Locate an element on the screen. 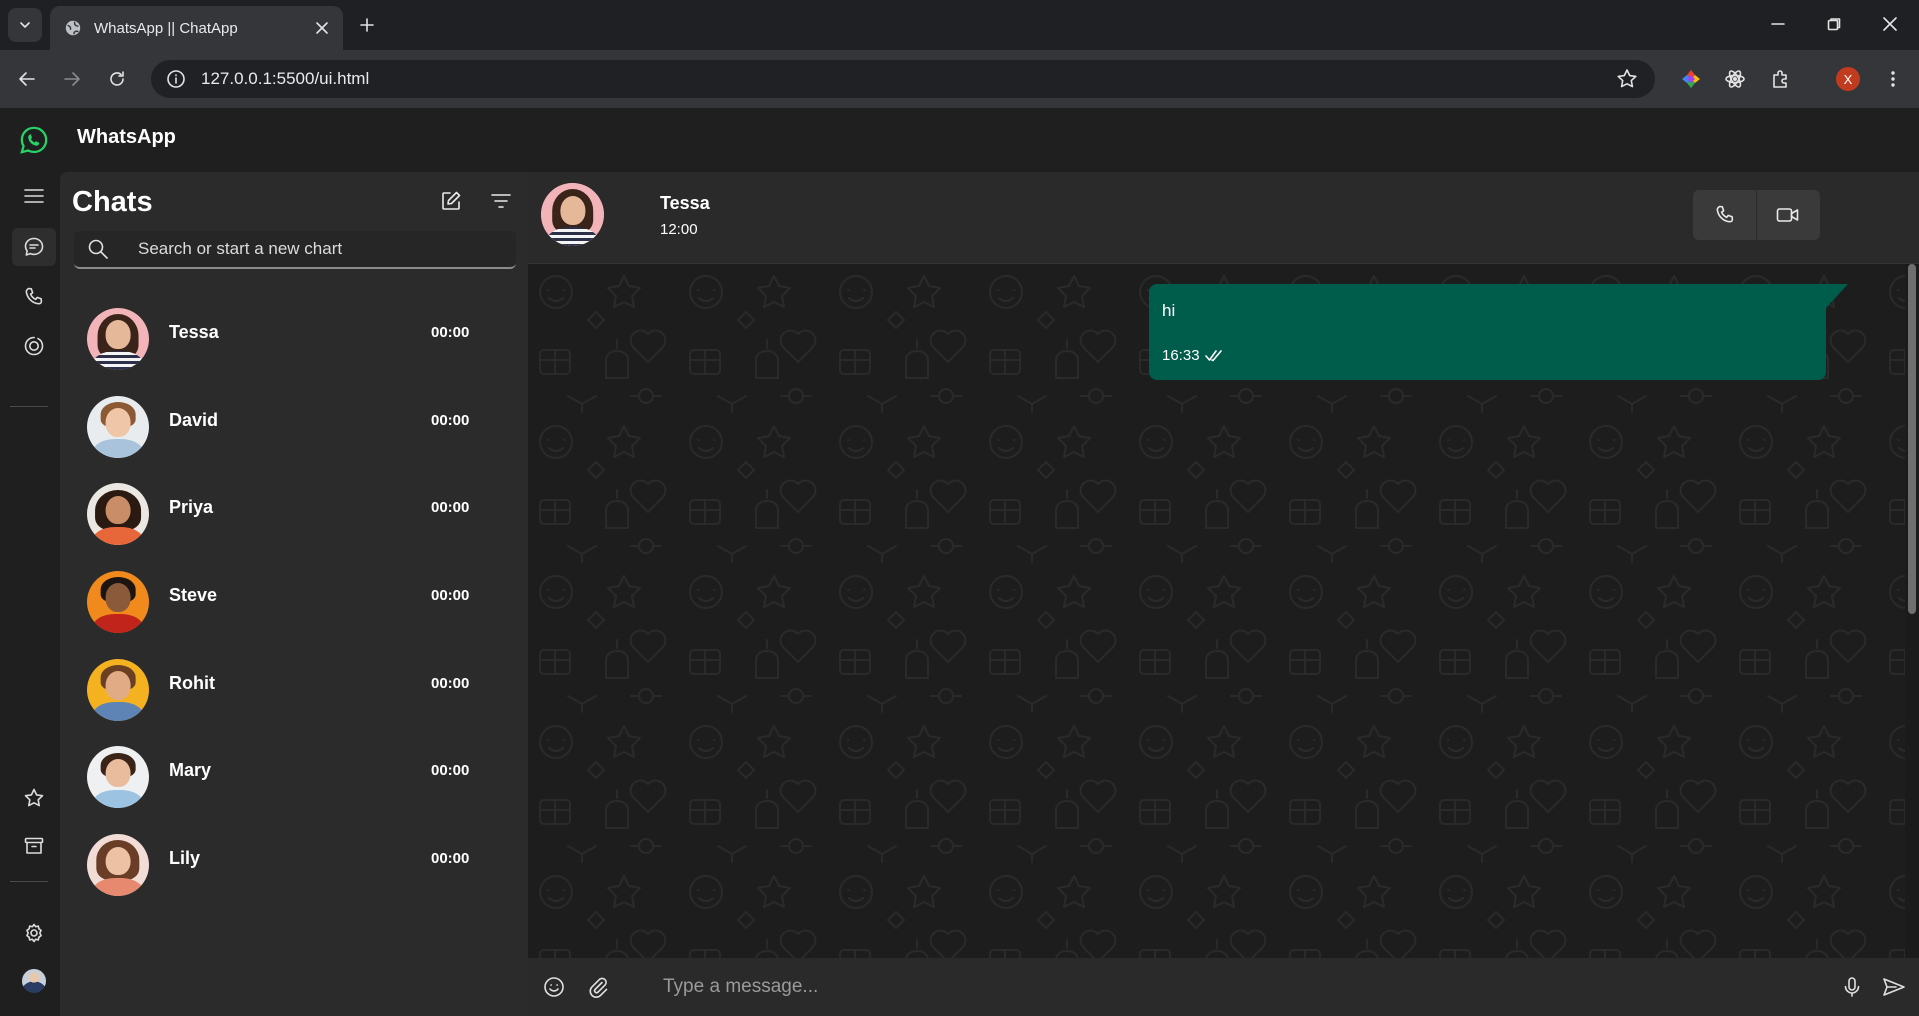 The width and height of the screenshot is (1919, 1016). forward-button is located at coordinates (72, 79).